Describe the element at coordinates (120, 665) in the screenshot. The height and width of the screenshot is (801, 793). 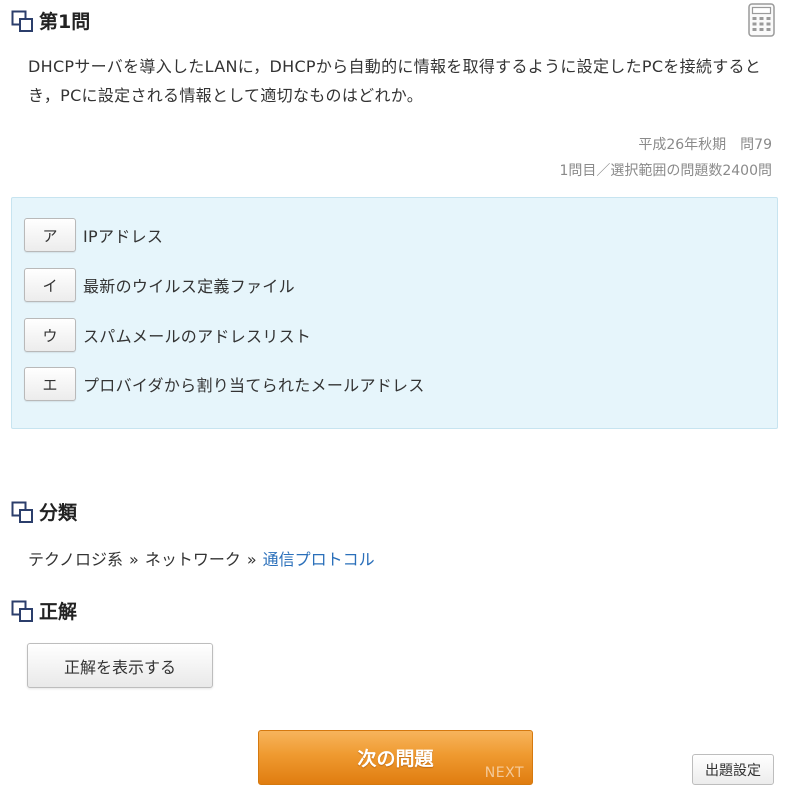
I see `show-answer-button: 正解を表示する` at that location.